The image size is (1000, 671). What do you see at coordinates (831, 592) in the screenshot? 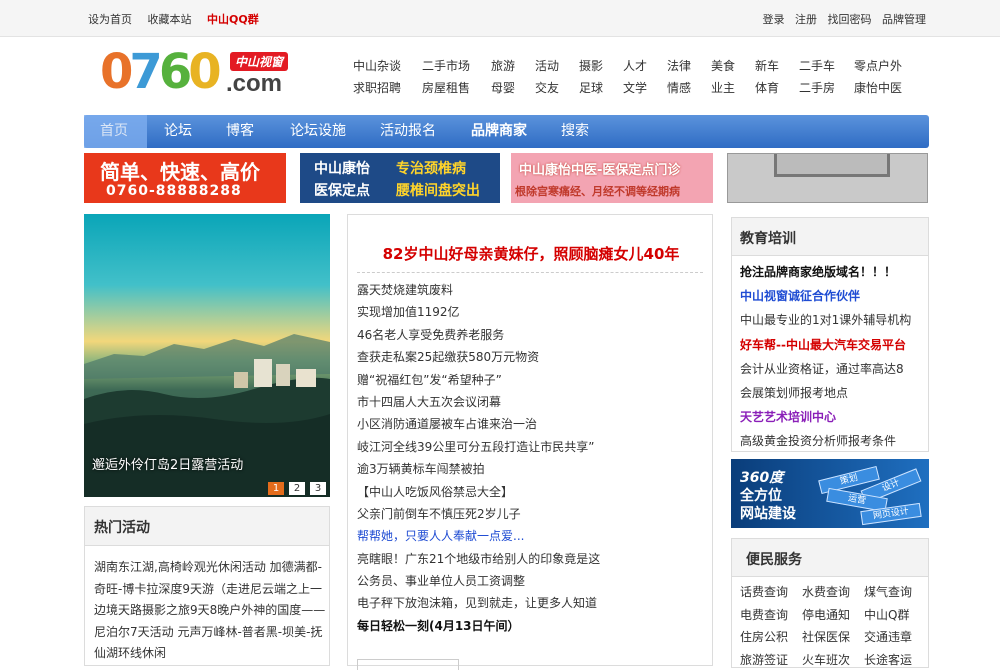
I see `service-link: 水费查询` at bounding box center [831, 592].